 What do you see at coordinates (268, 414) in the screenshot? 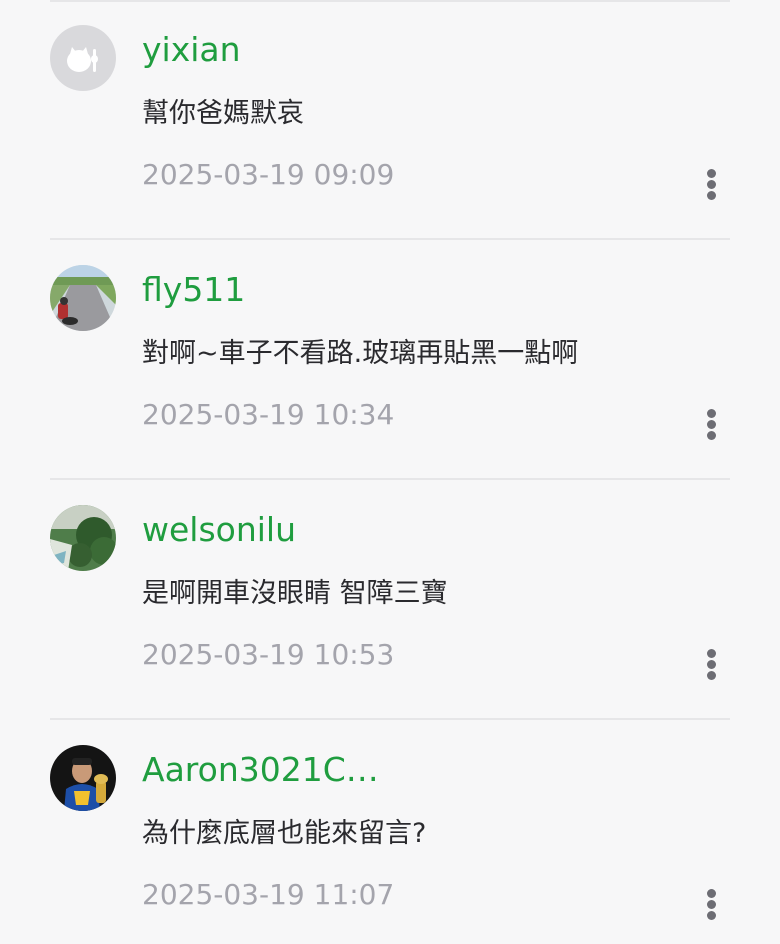
I see `comment-timestamp: 2025-03-19 10:34` at bounding box center [268, 414].